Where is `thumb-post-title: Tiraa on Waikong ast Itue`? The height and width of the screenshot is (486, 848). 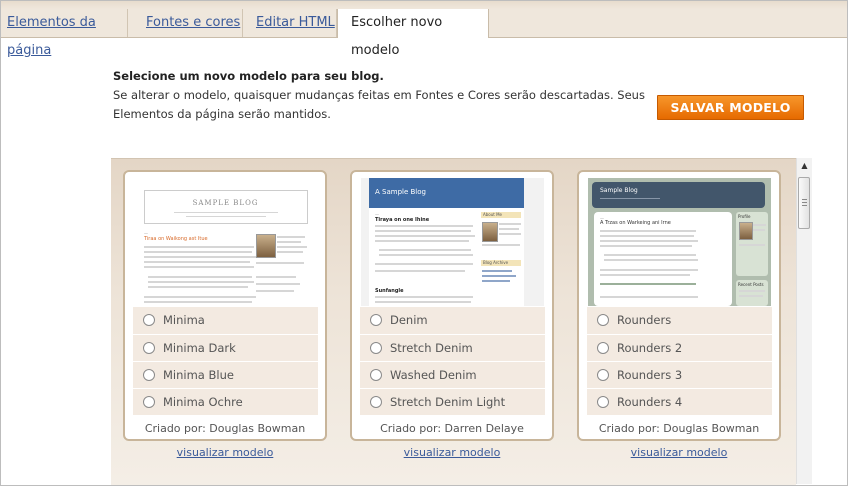
thumb-post-title: Tiraa on Waikong ast Itue is located at coordinates (176, 239).